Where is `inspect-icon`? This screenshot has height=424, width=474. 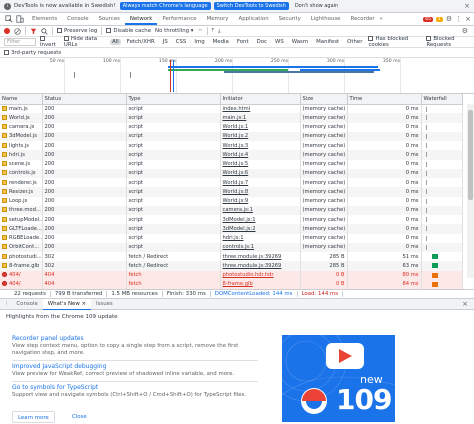 inspect-icon is located at coordinates (9, 19).